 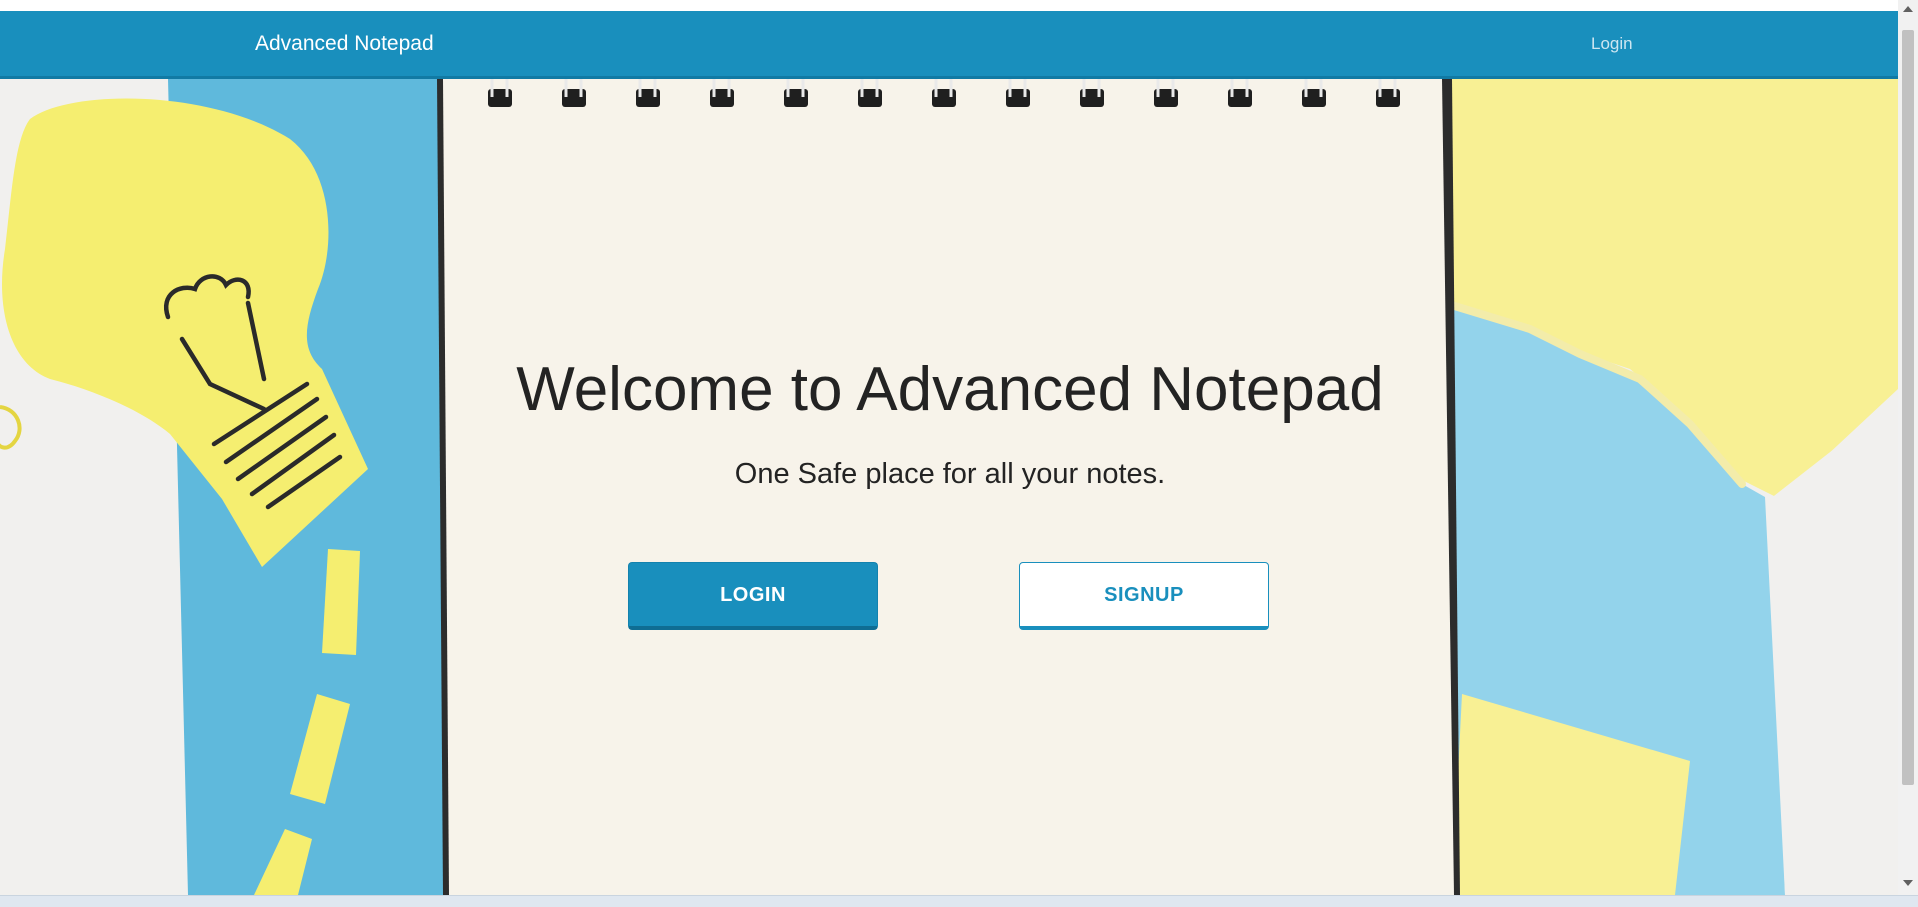 I want to click on scroll-down-icon, so click(x=1908, y=883).